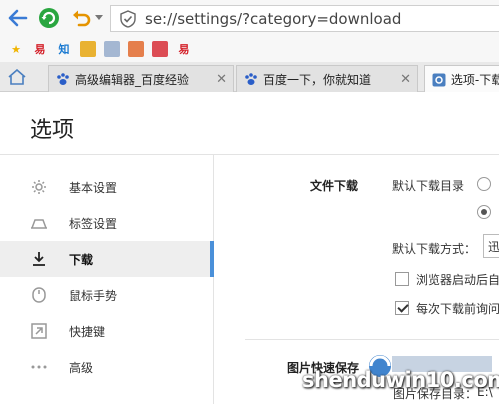 The image size is (499, 404). I want to click on ask-before-download-checkbox, so click(402, 308).